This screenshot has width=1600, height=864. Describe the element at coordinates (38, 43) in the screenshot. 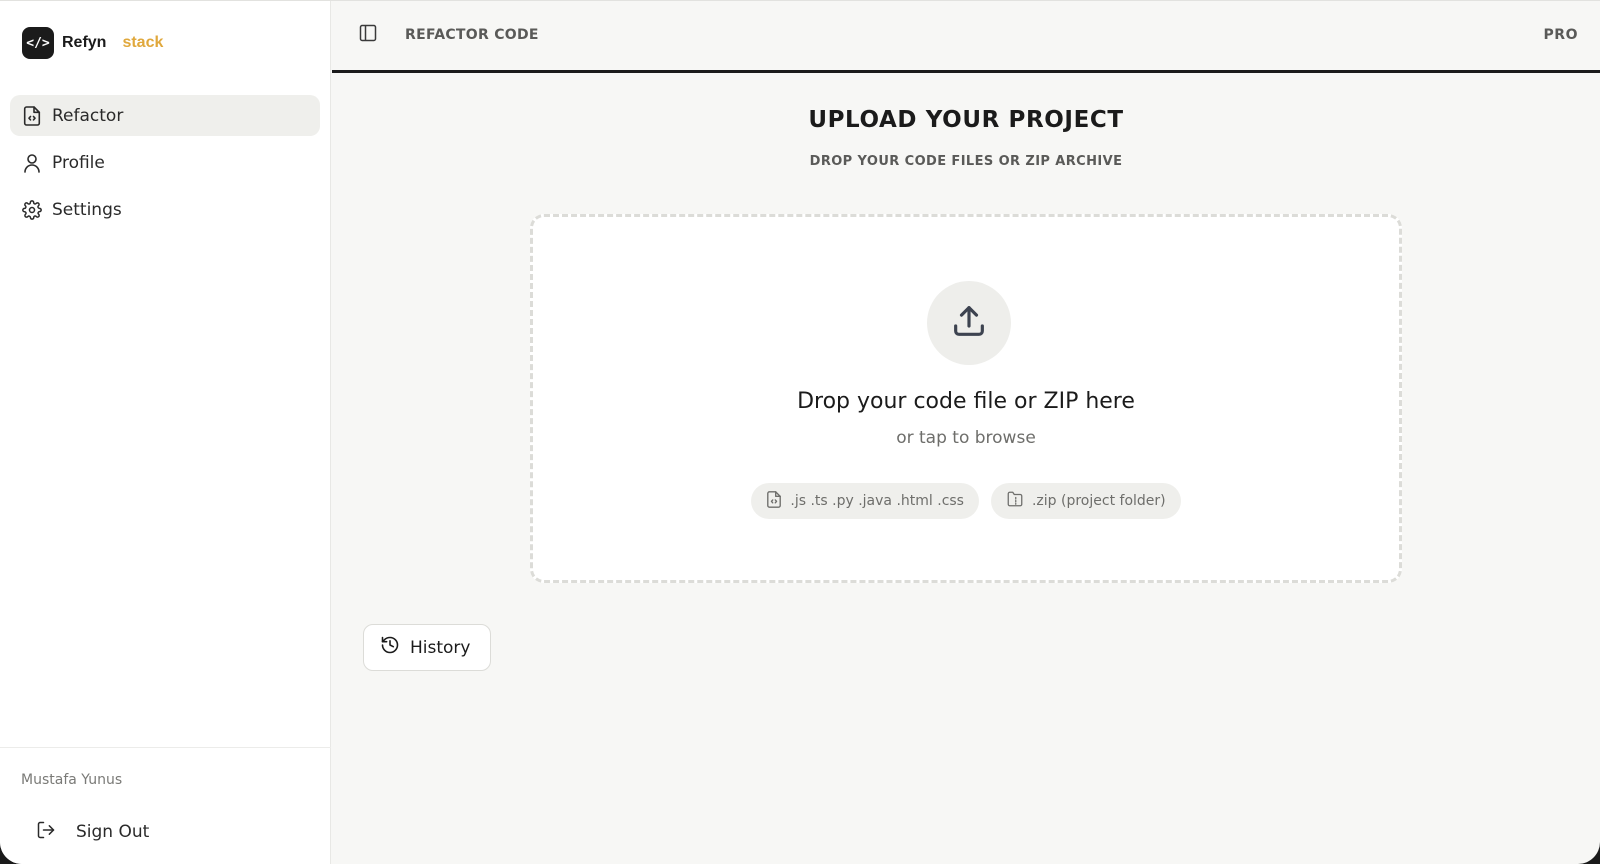

I see `brand-logo: </>` at that location.